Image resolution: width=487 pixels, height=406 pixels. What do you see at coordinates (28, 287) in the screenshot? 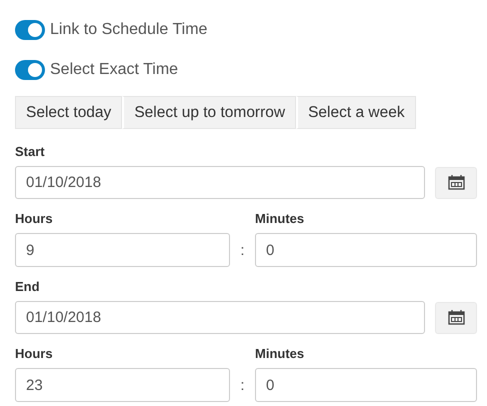
I see `field-label: End` at bounding box center [28, 287].